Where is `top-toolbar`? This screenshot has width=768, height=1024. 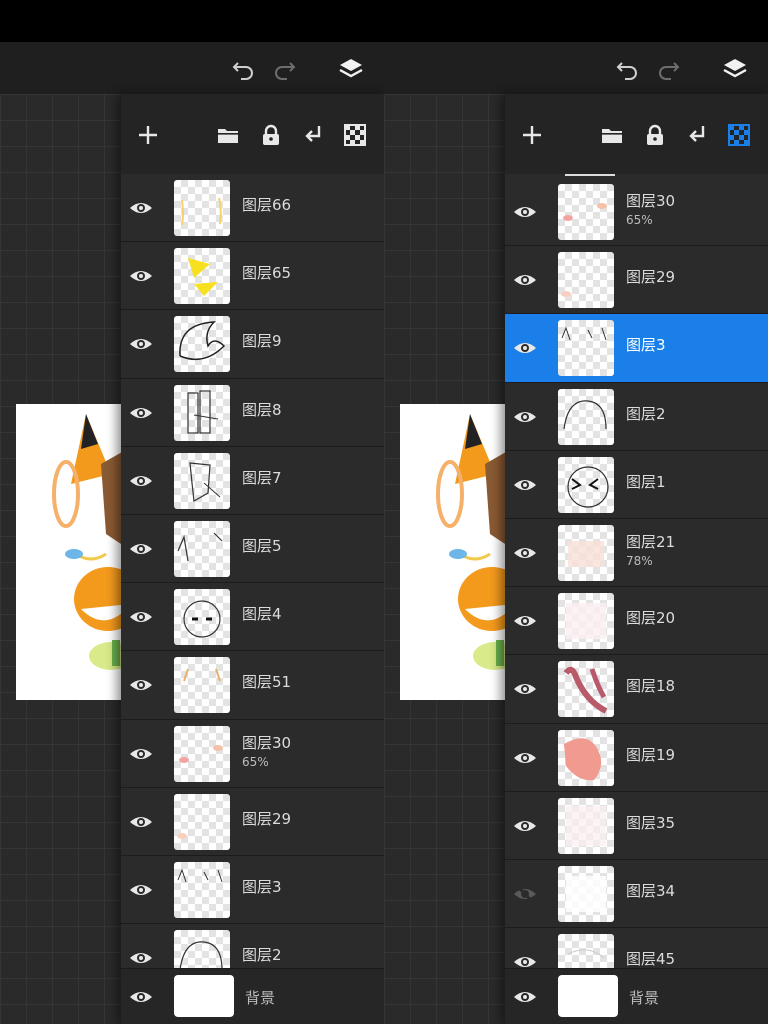 top-toolbar is located at coordinates (192, 68).